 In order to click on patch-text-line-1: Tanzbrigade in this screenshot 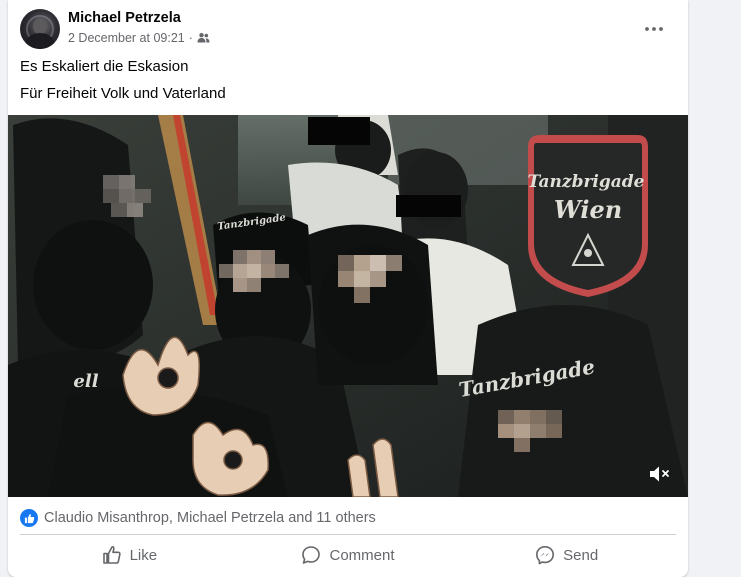, I will do `click(586, 182)`.